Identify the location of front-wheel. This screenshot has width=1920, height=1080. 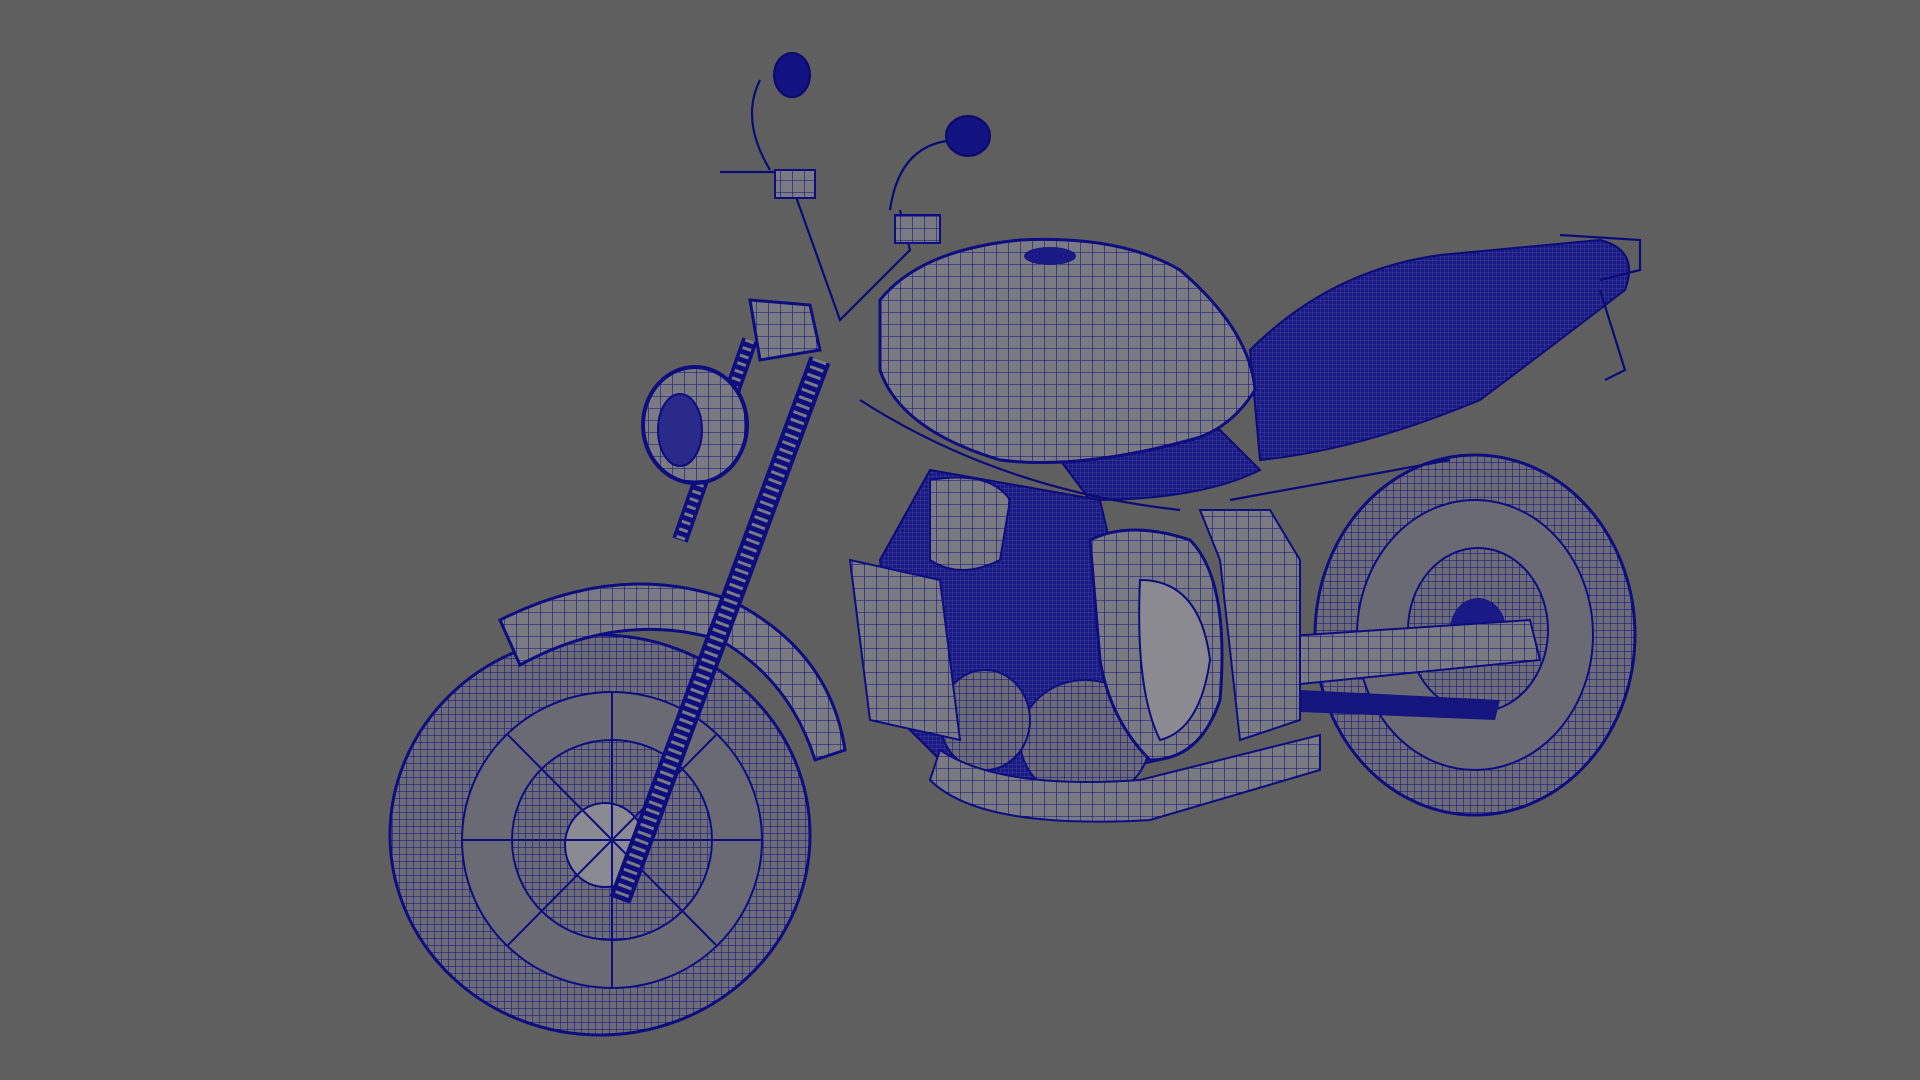
(600, 835).